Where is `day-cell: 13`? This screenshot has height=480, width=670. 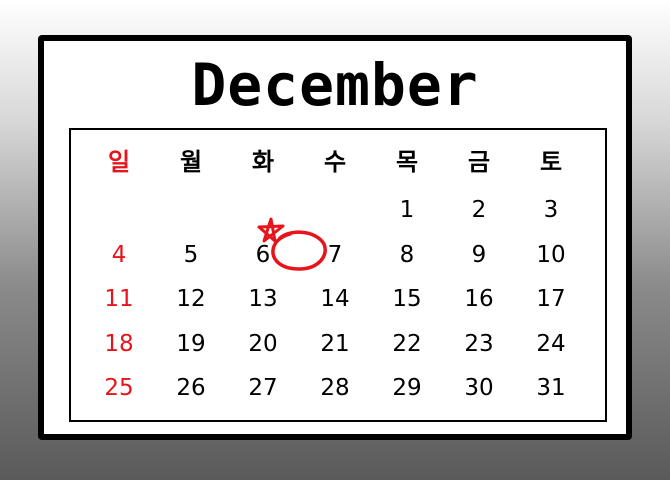
day-cell: 13 is located at coordinates (263, 299).